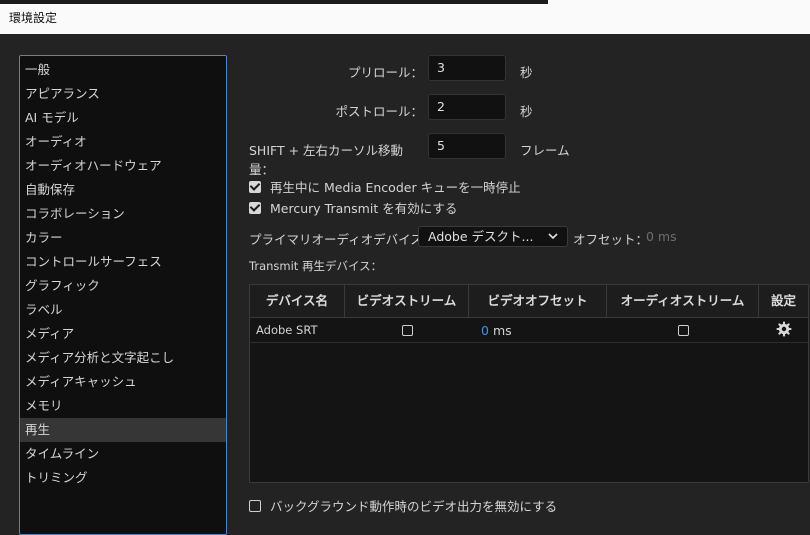 The width and height of the screenshot is (810, 535). I want to click on sidebar-item-graphics: グラフィック, so click(123, 286).